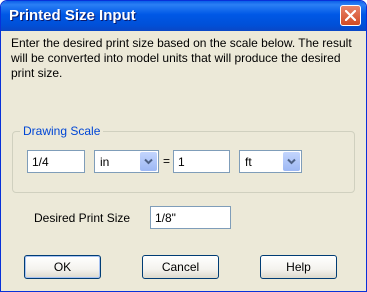  I want to click on scale-left-unit-select: in, so click(126, 161).